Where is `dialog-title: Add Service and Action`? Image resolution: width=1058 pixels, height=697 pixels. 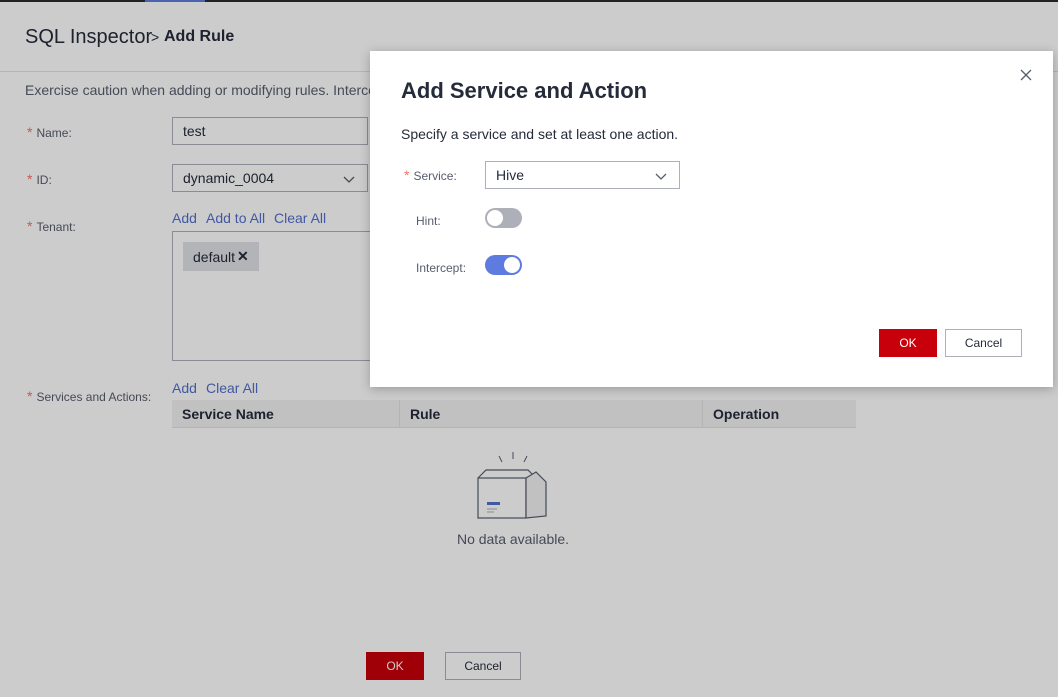 dialog-title: Add Service and Action is located at coordinates (524, 90).